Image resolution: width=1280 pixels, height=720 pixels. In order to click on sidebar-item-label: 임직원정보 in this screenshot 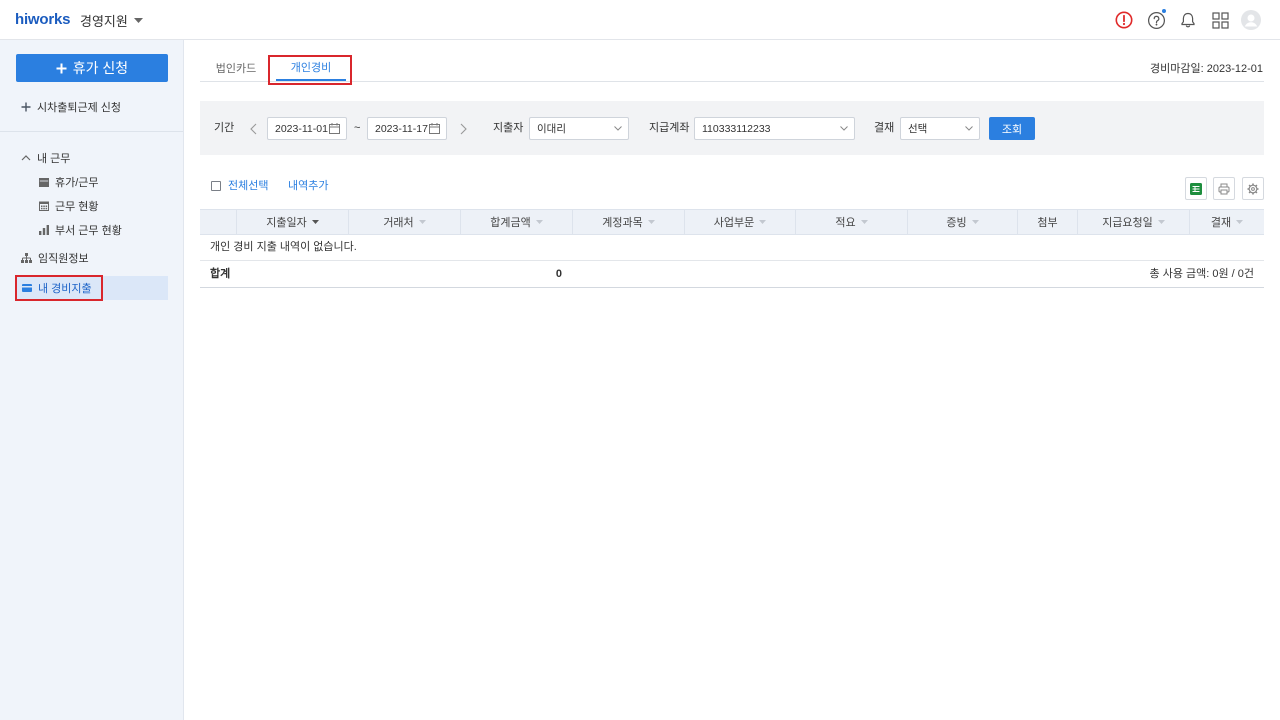, I will do `click(63, 259)`.